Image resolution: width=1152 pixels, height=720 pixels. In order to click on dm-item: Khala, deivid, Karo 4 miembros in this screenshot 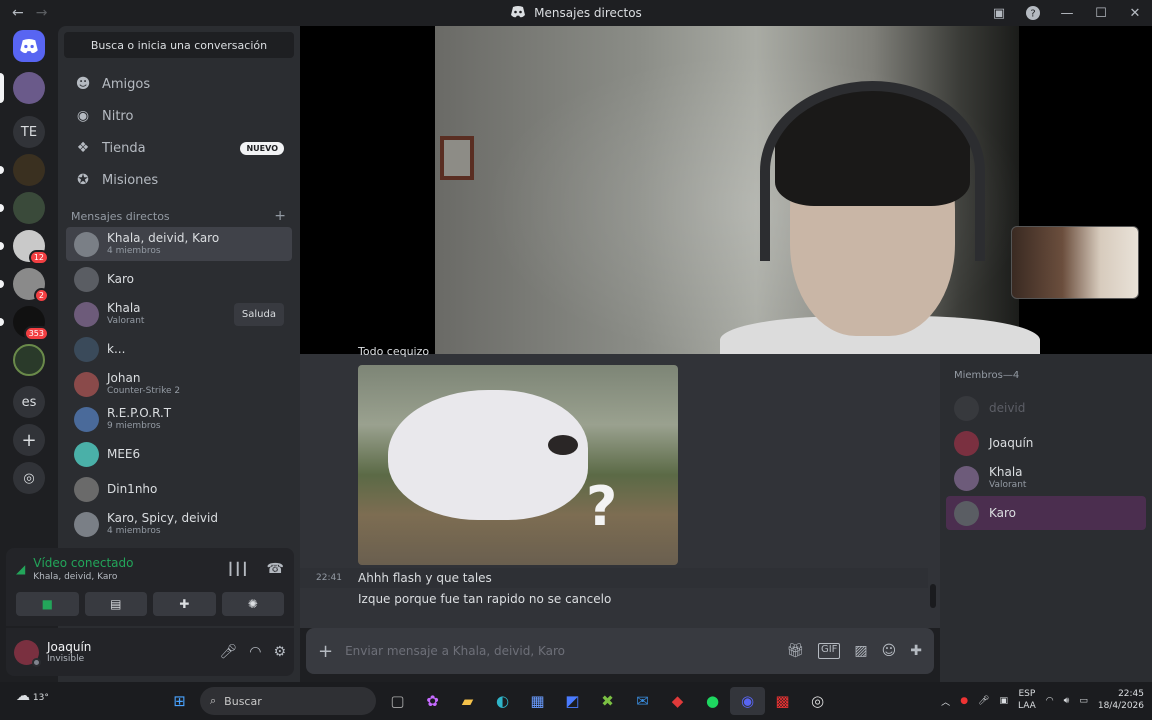, I will do `click(179, 244)`.